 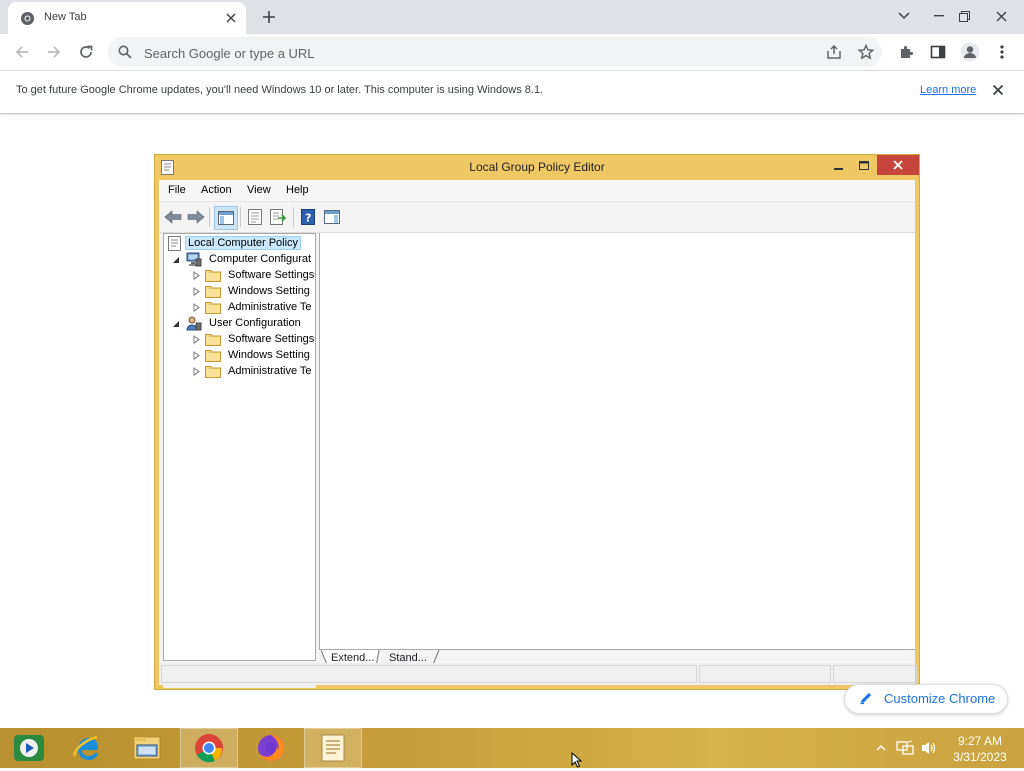 What do you see at coordinates (216, 190) in the screenshot?
I see `menu-action: Action` at bounding box center [216, 190].